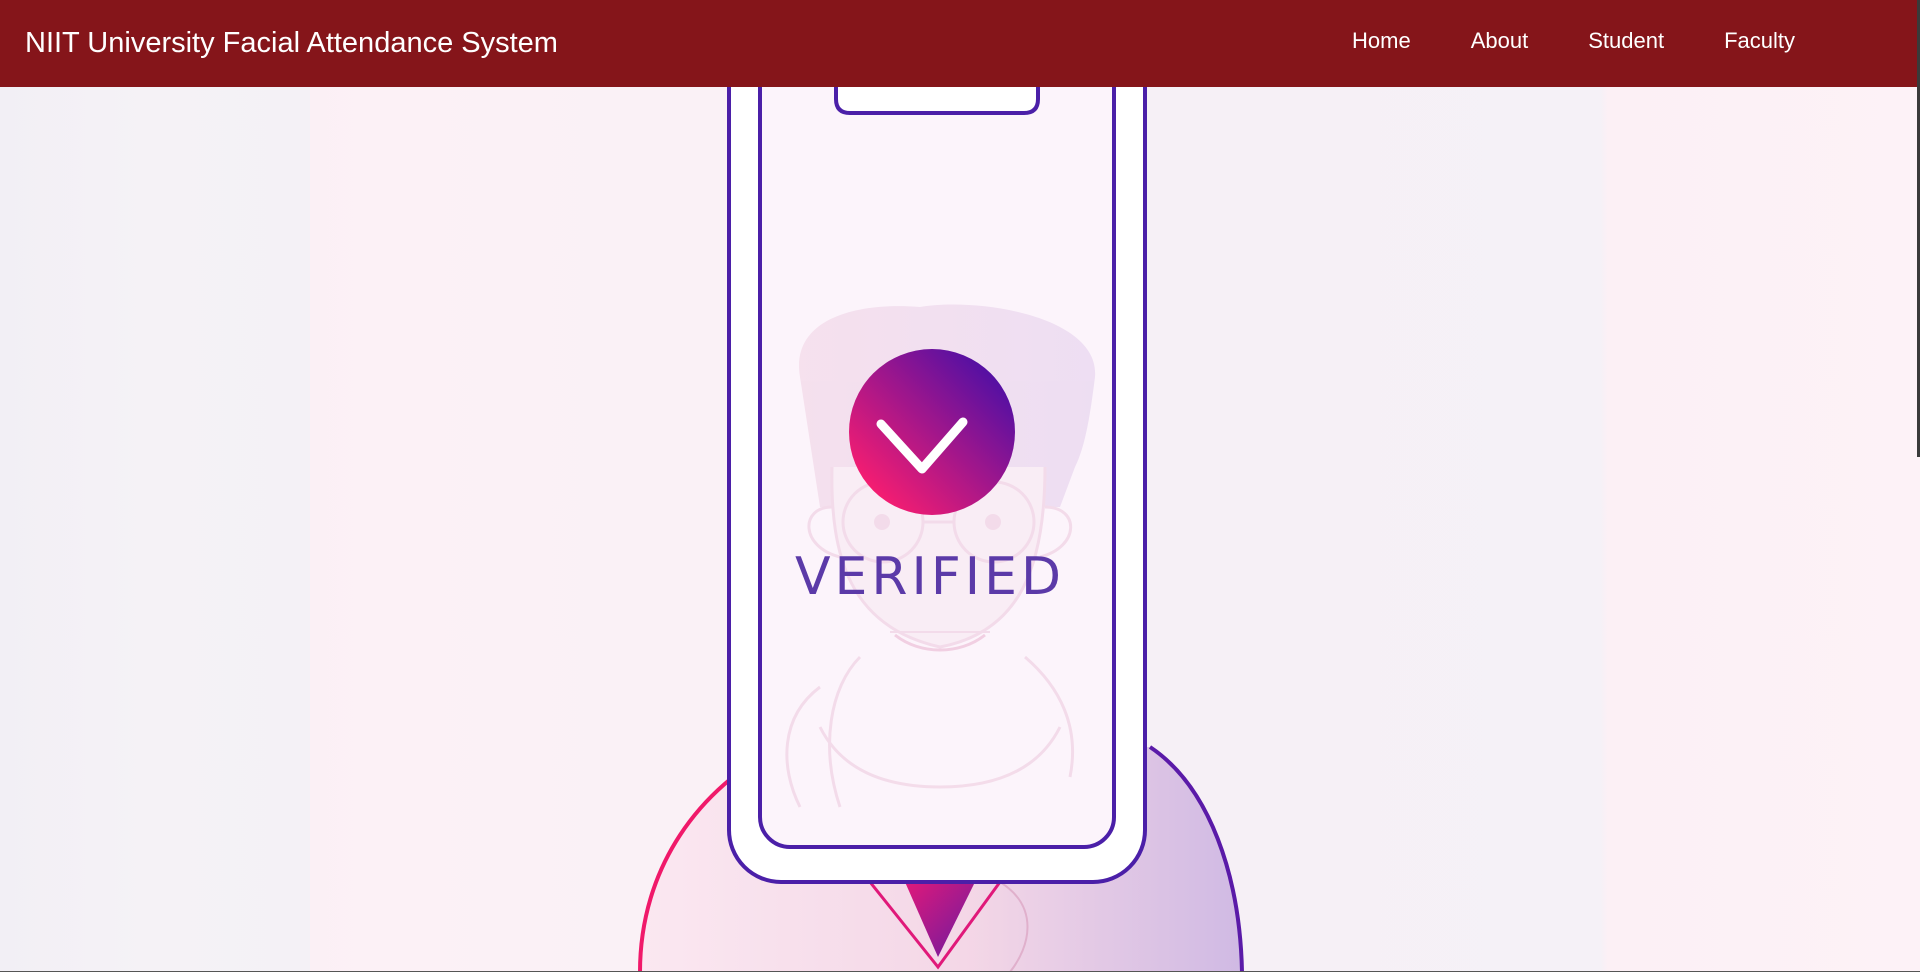 The width and height of the screenshot is (1920, 972). Describe the element at coordinates (1626, 41) in the screenshot. I see `nav-student-link: Student` at that location.